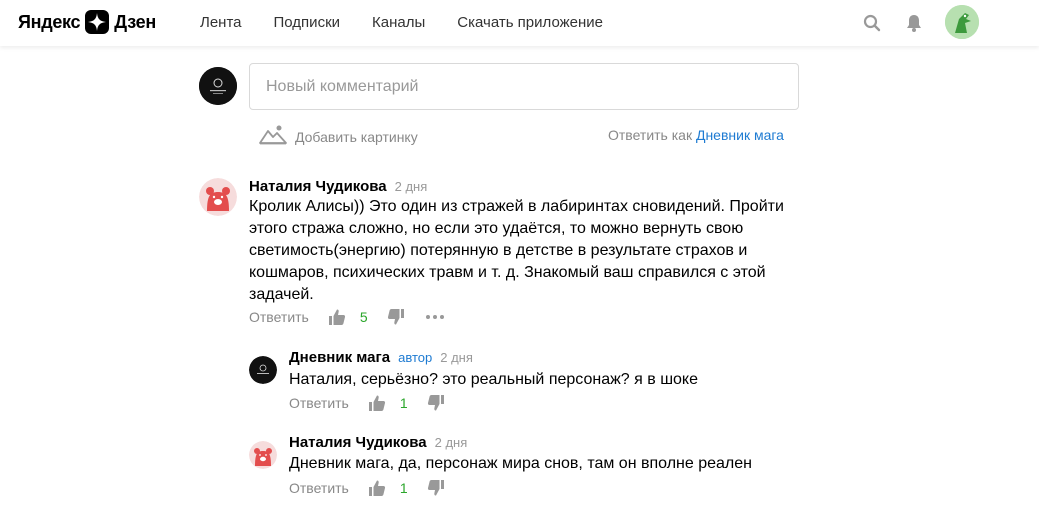  What do you see at coordinates (872, 23) in the screenshot?
I see `search-icon` at bounding box center [872, 23].